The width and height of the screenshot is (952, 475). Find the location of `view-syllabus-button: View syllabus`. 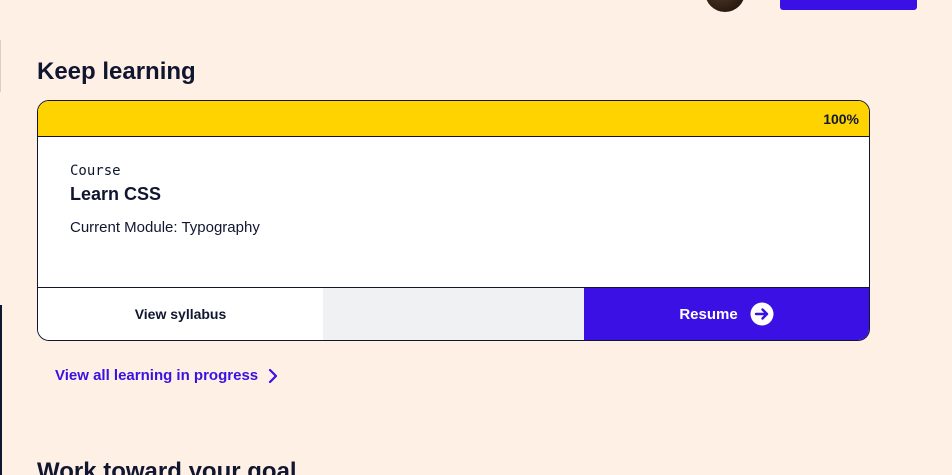

view-syllabus-button: View syllabus is located at coordinates (180, 314).